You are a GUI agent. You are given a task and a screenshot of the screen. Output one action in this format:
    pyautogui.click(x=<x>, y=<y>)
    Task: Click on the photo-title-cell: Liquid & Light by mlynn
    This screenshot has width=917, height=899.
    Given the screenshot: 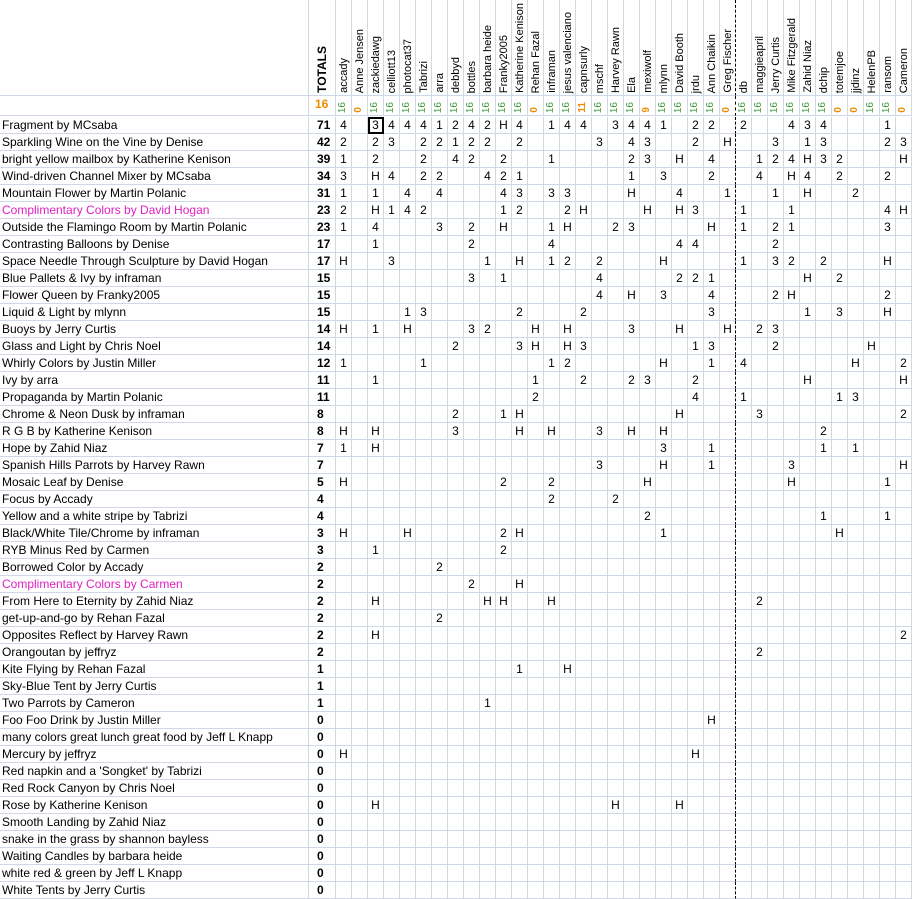 What is the action you would take?
    pyautogui.click(x=154, y=312)
    